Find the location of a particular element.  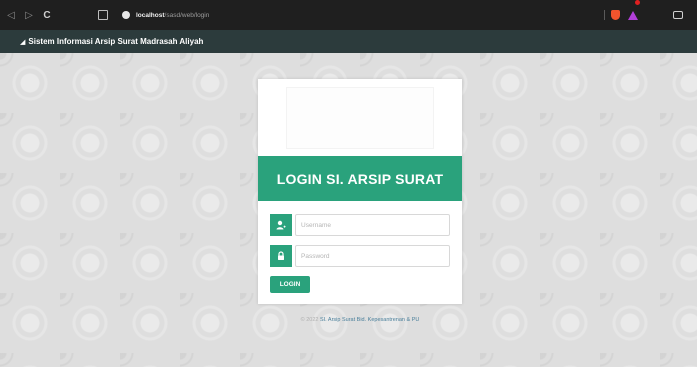

password-input is located at coordinates (372, 256).